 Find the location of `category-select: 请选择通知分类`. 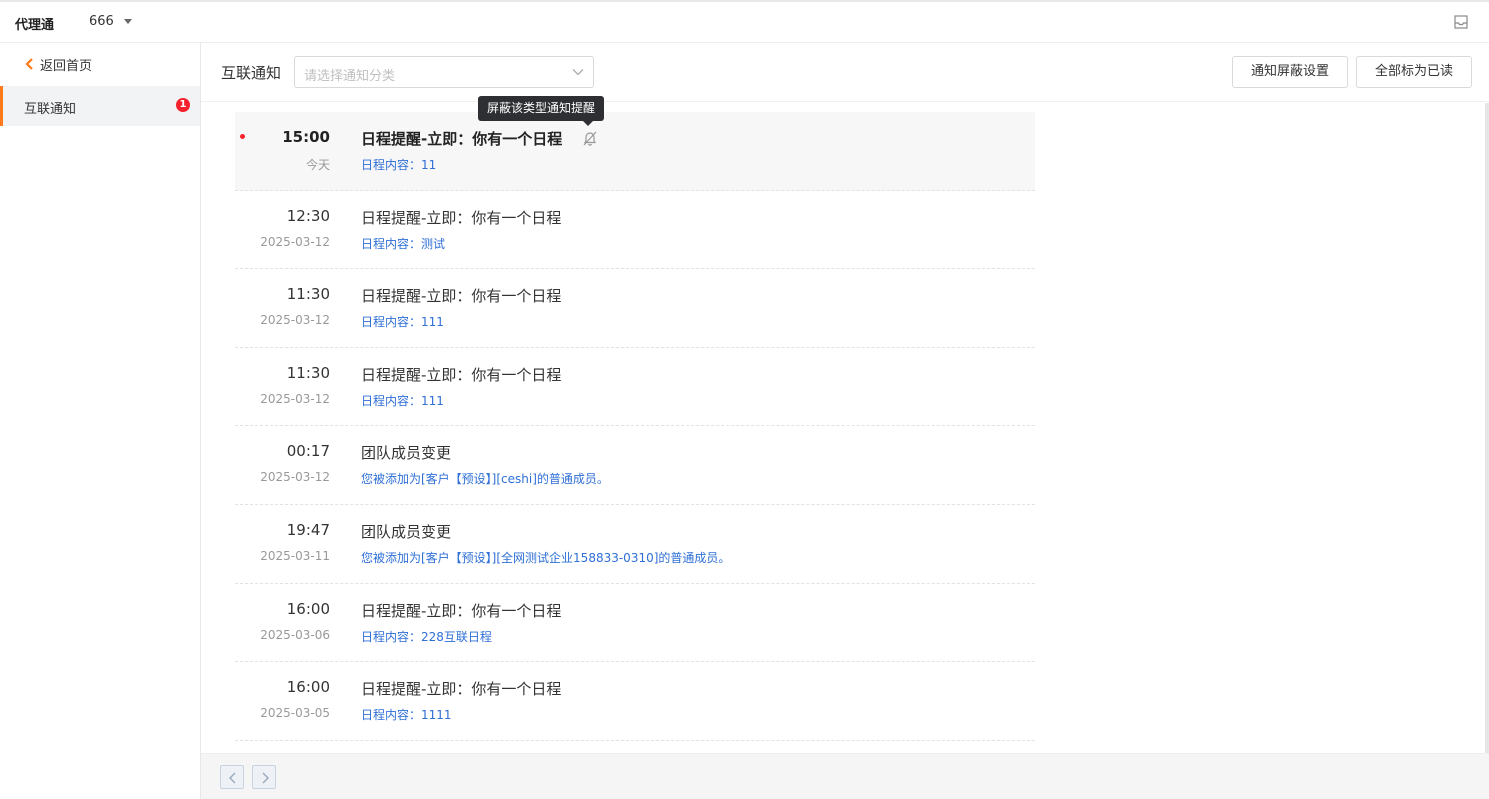

category-select: 请选择通知分类 is located at coordinates (444, 72).